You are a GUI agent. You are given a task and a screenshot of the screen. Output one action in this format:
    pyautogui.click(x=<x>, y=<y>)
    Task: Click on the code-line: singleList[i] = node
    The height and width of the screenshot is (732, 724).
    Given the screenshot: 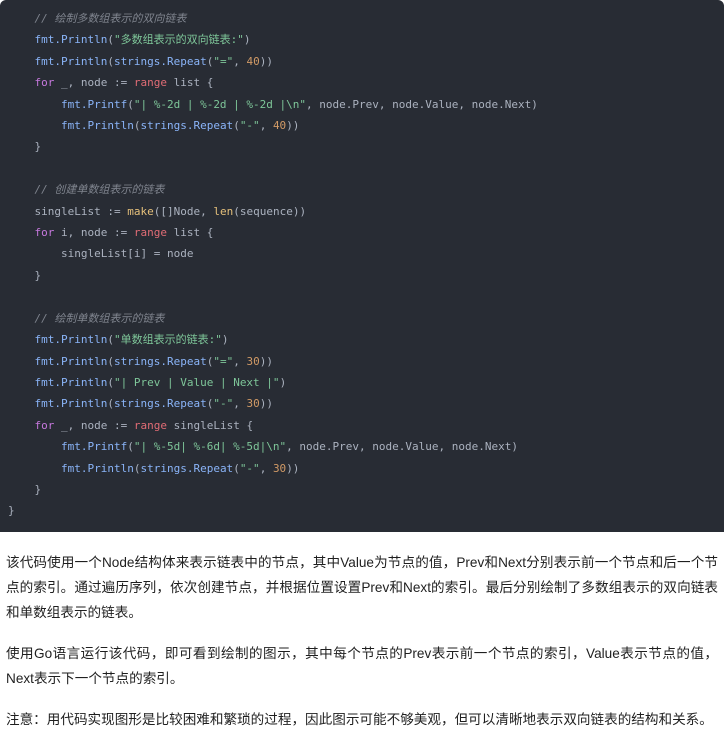 What is the action you would take?
    pyautogui.click(x=360, y=253)
    